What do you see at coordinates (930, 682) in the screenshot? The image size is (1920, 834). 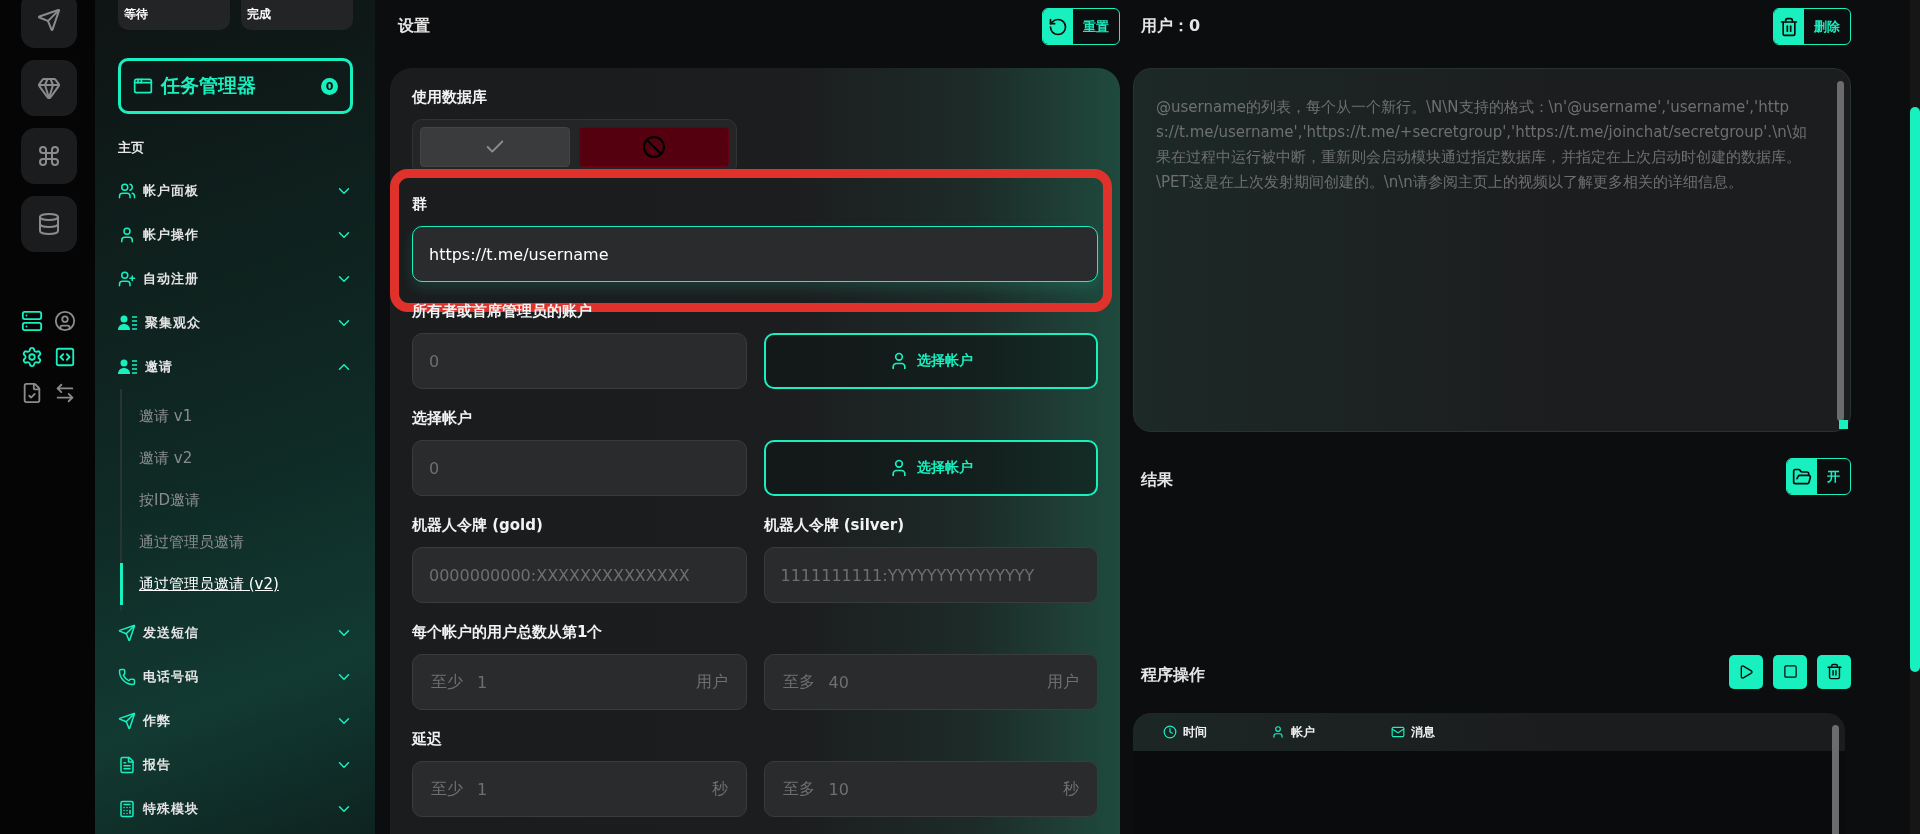 I see `number-input: 40` at bounding box center [930, 682].